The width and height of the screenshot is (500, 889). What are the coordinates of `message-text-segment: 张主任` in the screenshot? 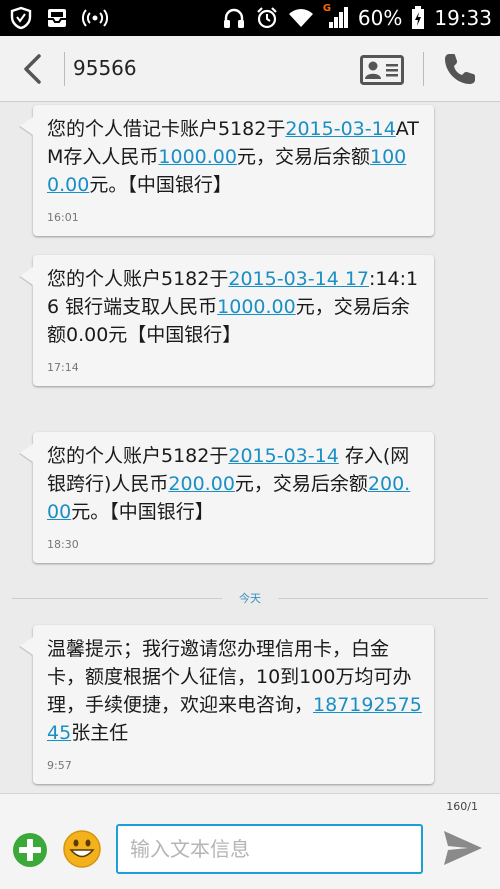 It's located at (100, 733).